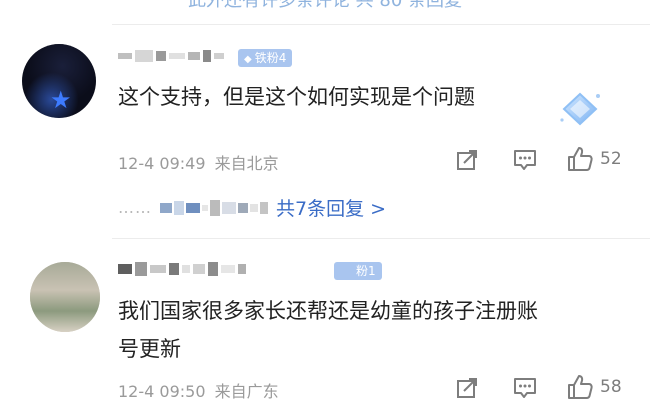 The height and width of the screenshot is (420, 650). What do you see at coordinates (328, 311) in the screenshot?
I see `comment-text-line-1: 我们国家很多家长还帮还是幼童的孩子注册账` at bounding box center [328, 311].